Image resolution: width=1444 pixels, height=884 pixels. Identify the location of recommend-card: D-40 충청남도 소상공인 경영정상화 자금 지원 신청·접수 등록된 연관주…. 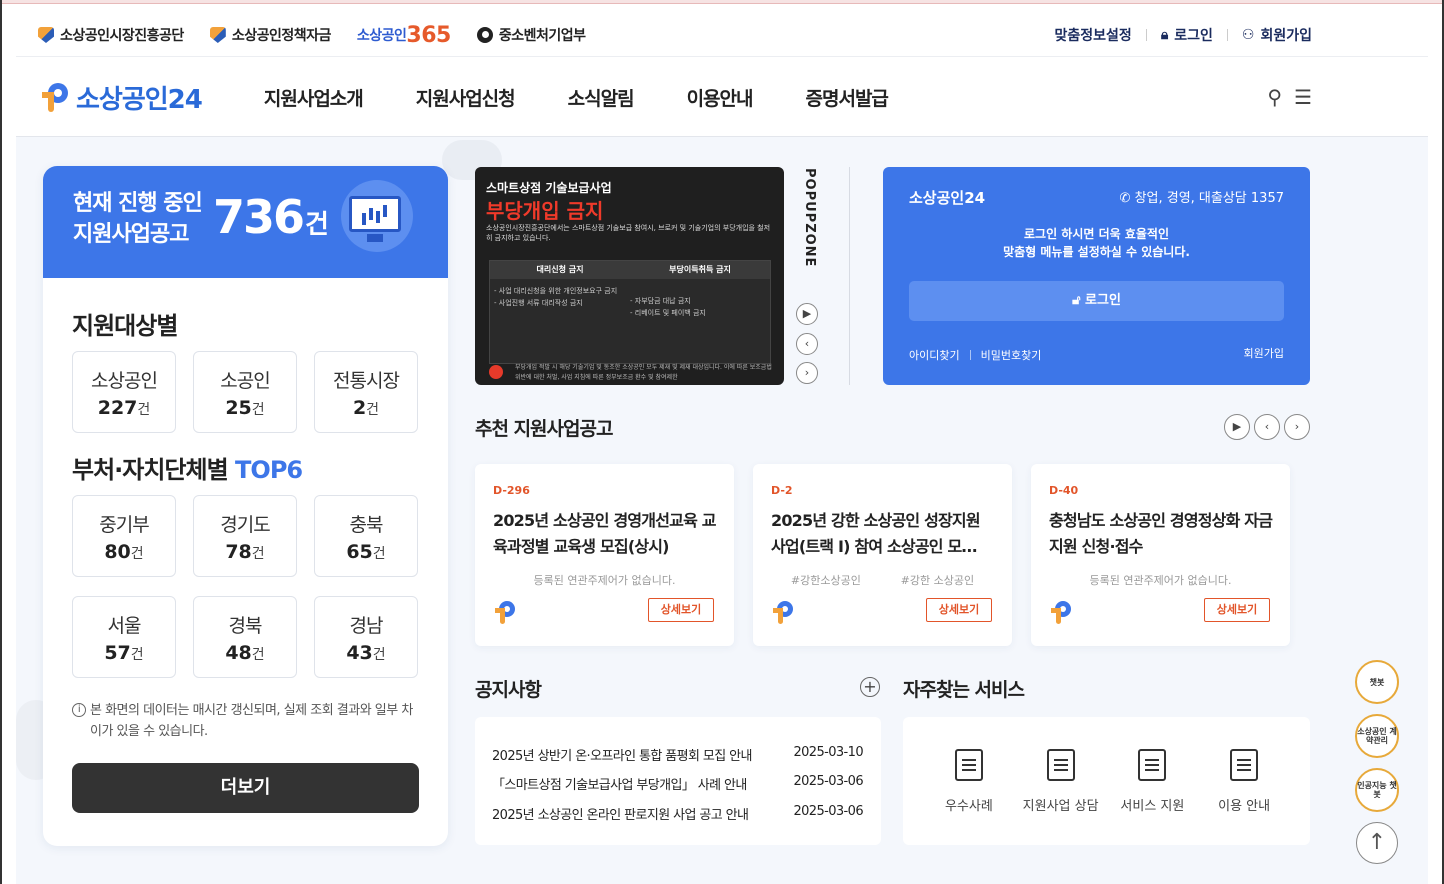
(1160, 555).